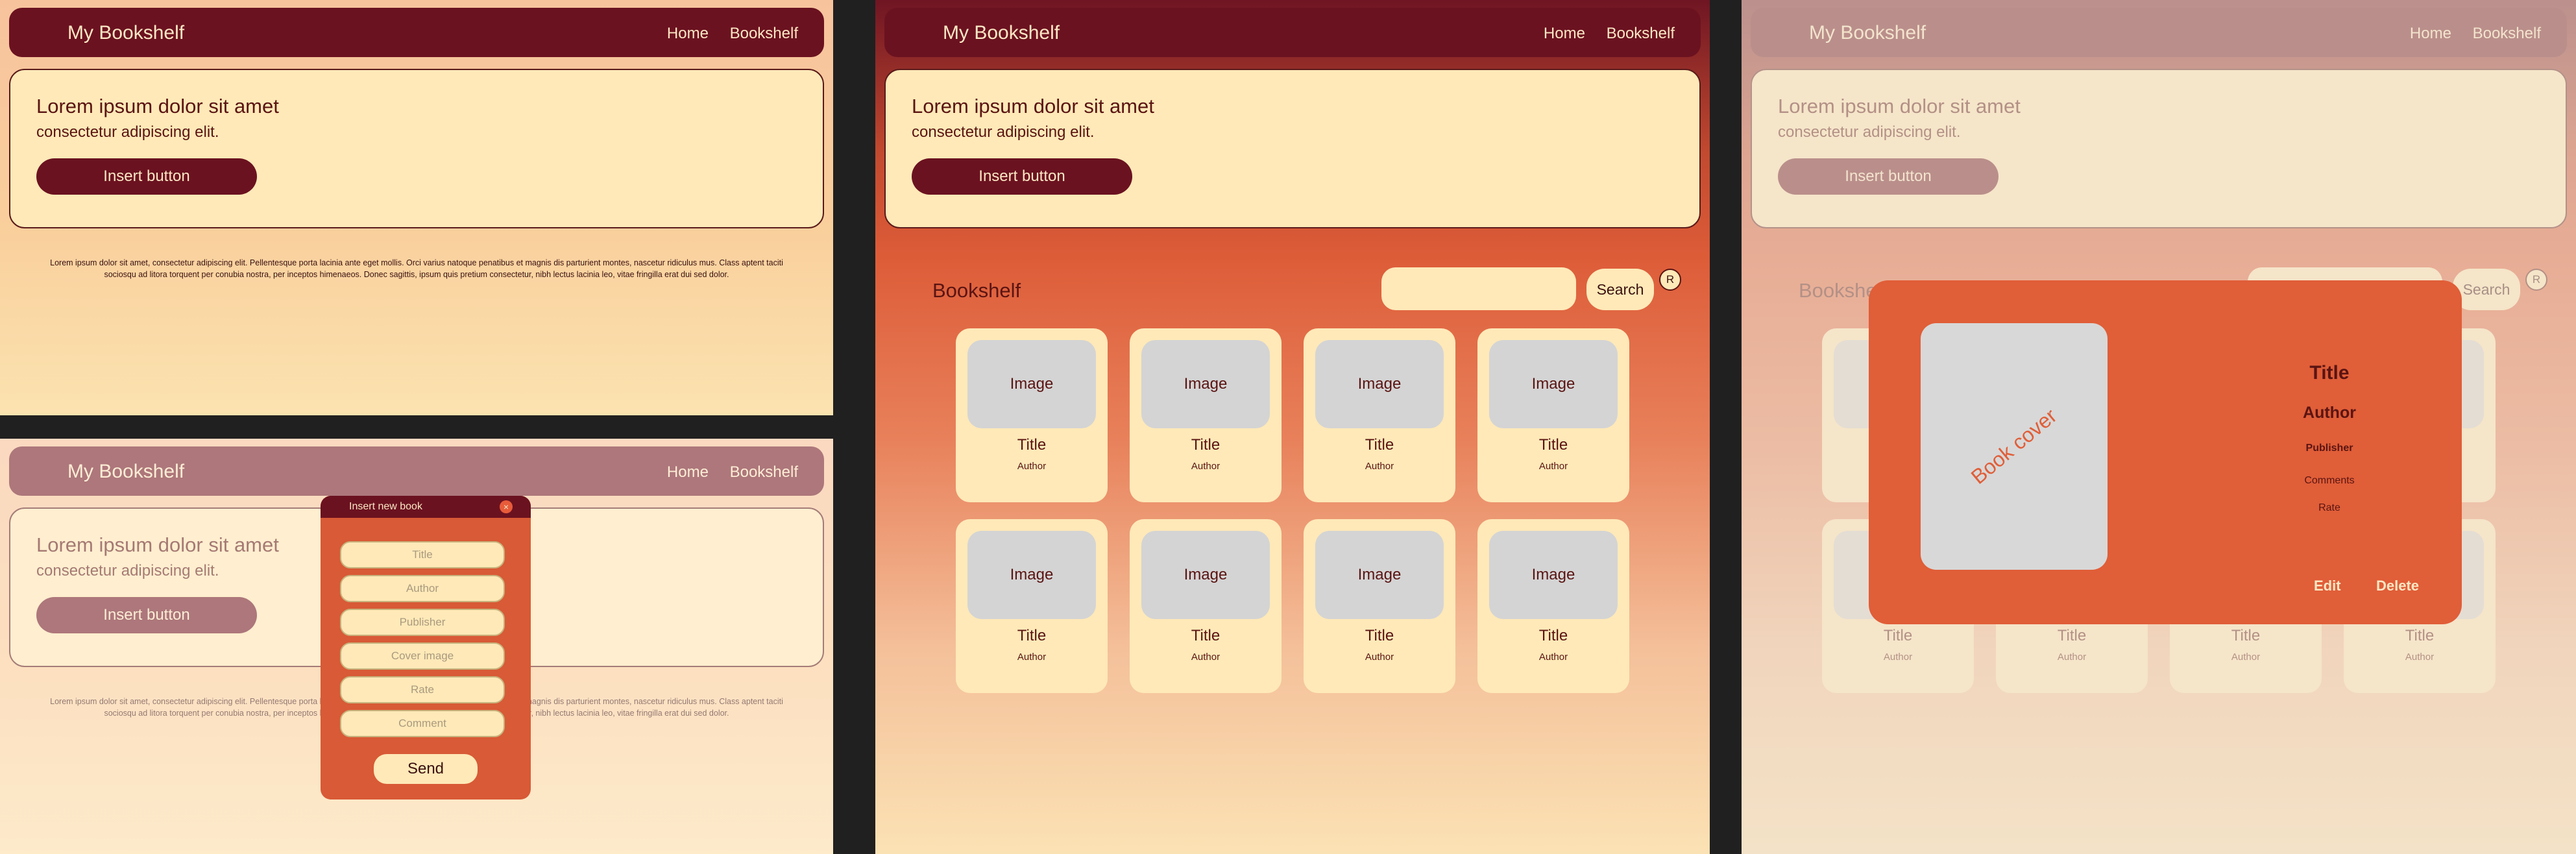  I want to click on send-button: Send, so click(426, 769).